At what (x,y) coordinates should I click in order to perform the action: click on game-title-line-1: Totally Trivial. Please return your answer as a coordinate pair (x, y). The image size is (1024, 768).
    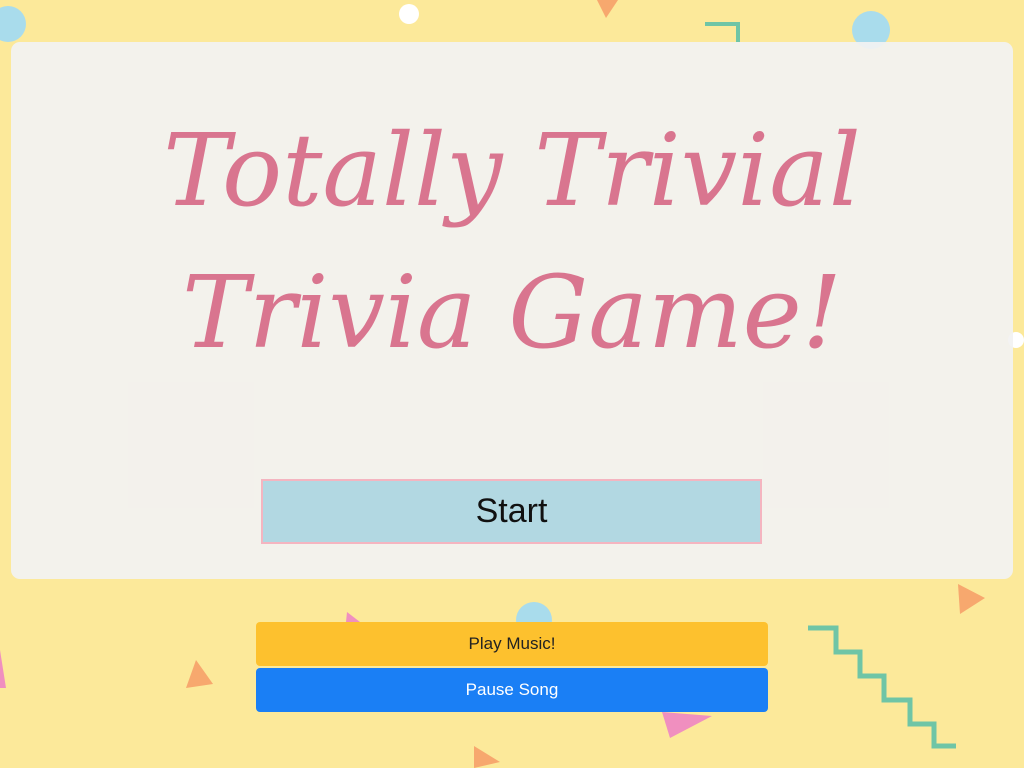
    Looking at the image, I should click on (512, 170).